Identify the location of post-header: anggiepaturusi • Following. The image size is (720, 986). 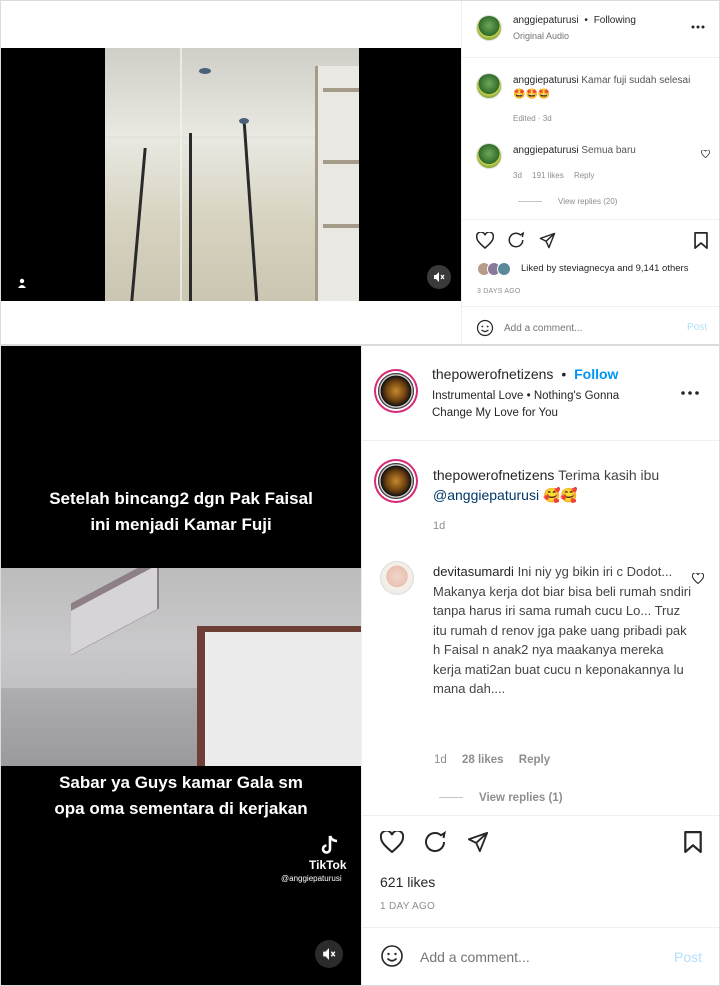
(603, 20).